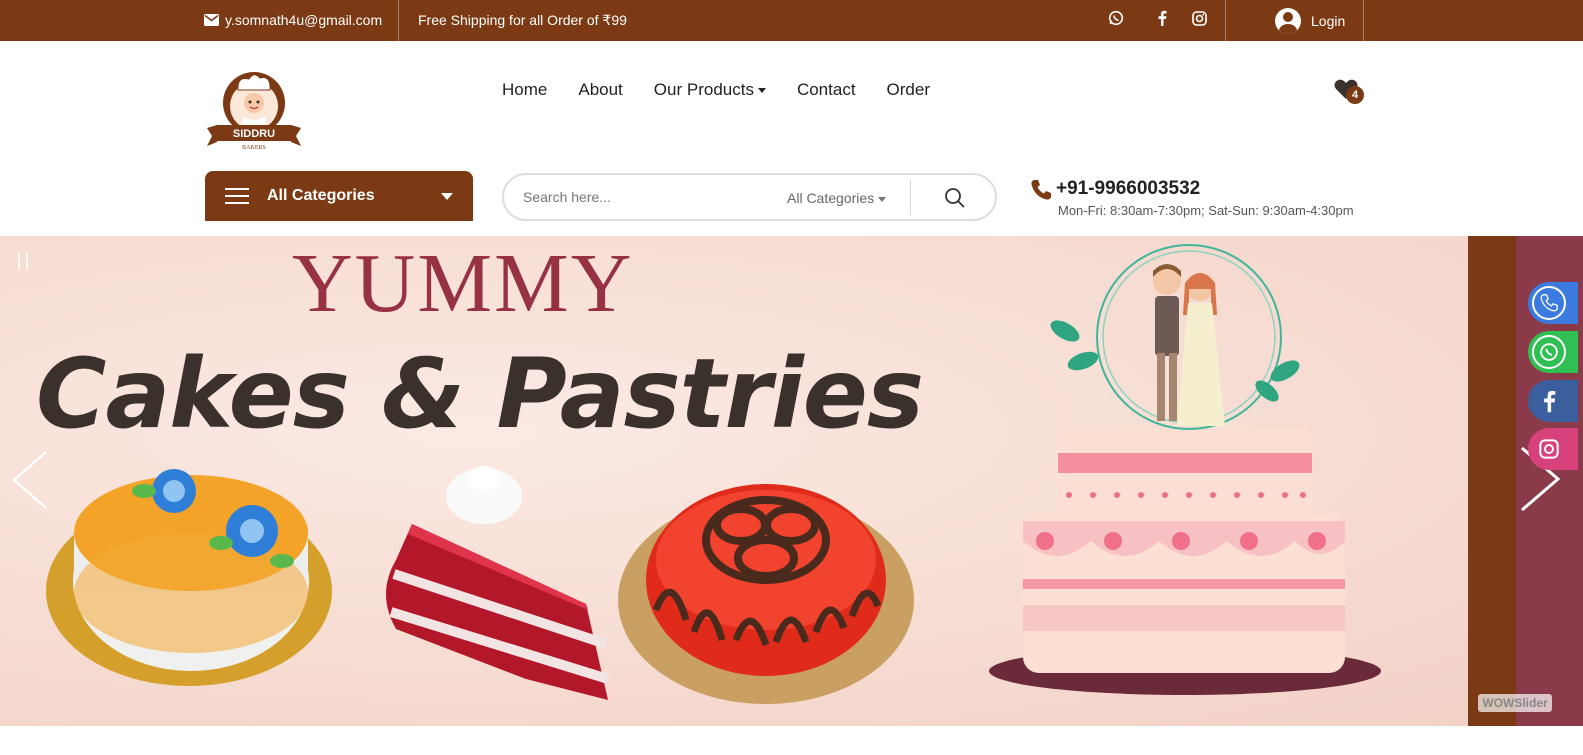 The height and width of the screenshot is (755, 1583). Describe the element at coordinates (254, 148) in the screenshot. I see `logo-subtext: BAKERS` at that location.